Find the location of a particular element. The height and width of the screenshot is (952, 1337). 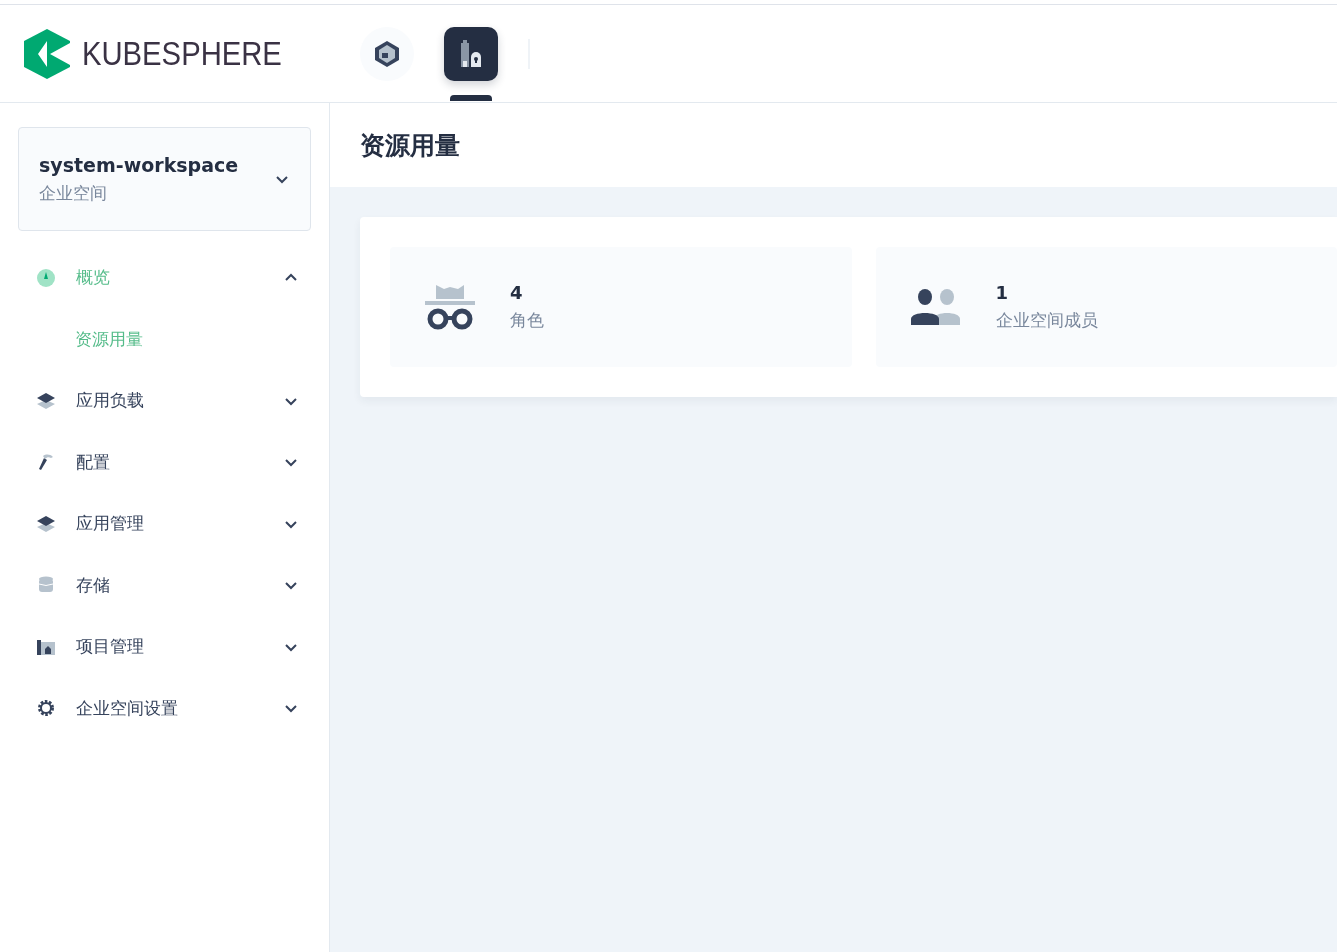

page-title: 资源用量 is located at coordinates (410, 145).